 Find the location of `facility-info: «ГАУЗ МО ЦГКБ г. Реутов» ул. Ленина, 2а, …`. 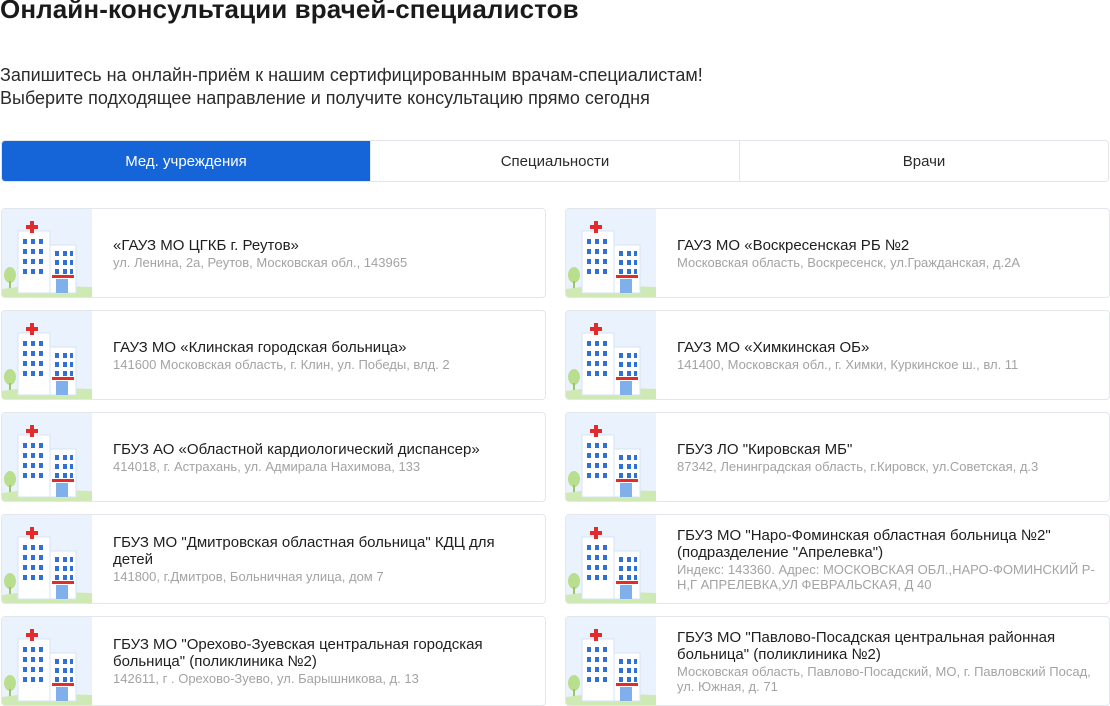

facility-info: «ГАУЗ МО ЦГКБ г. Реутов» ул. Ленина, 2а, … is located at coordinates (256, 253).